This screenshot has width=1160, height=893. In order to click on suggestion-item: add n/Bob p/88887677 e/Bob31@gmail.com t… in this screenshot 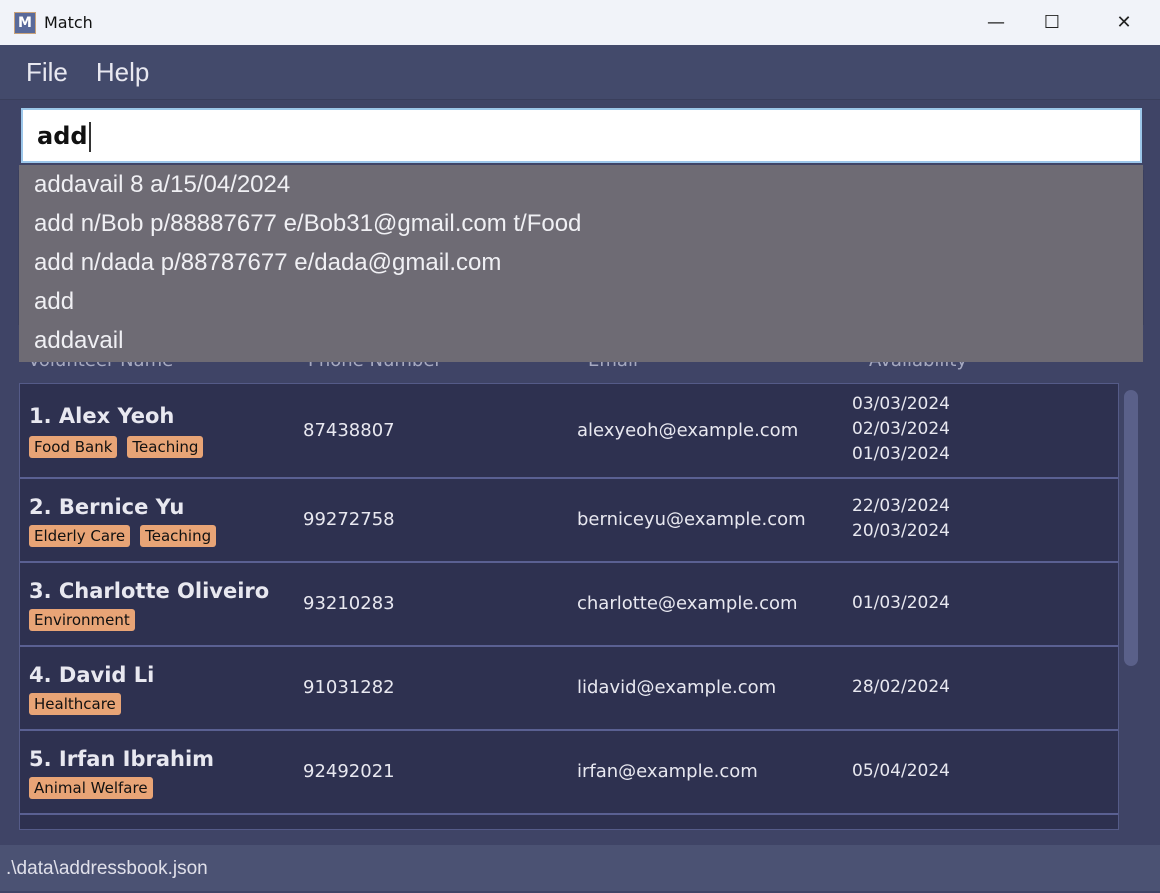, I will do `click(581, 228)`.